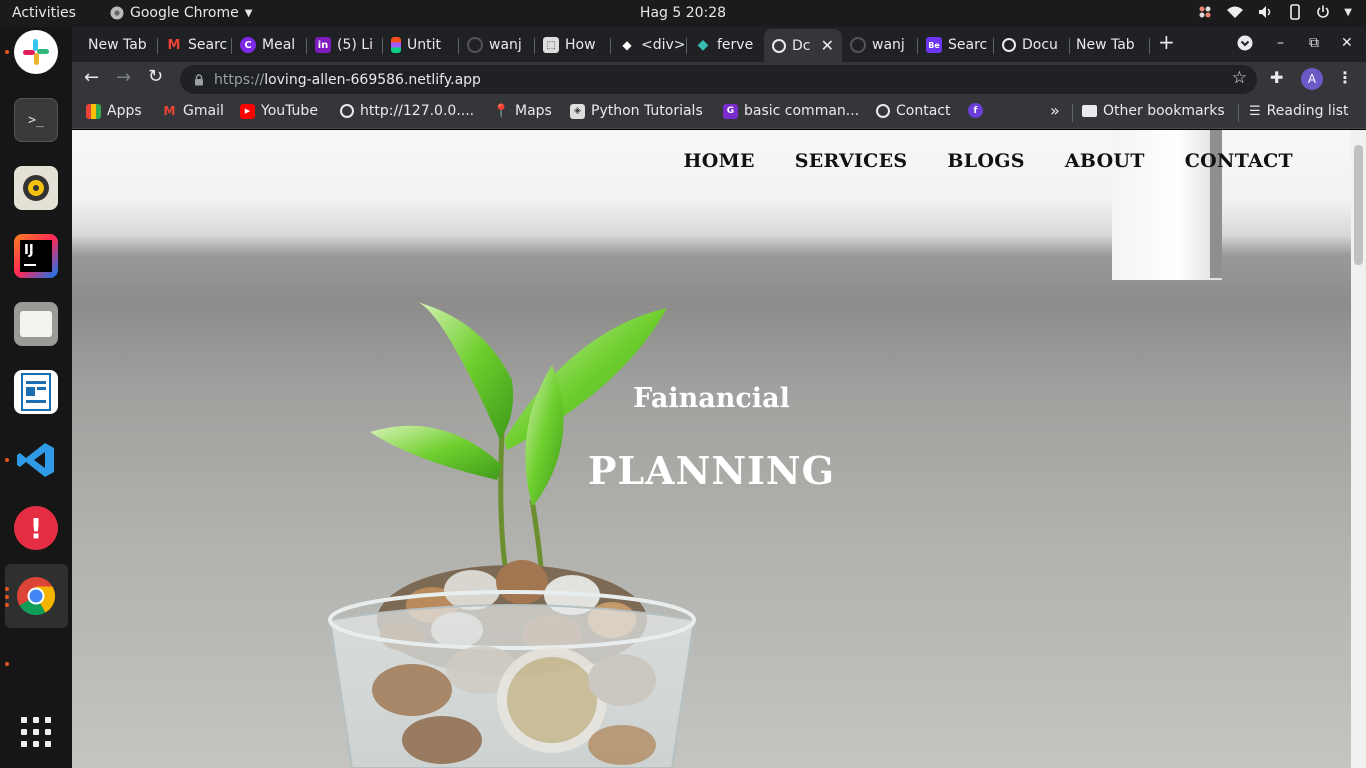 The image size is (1366, 768). What do you see at coordinates (501, 111) in the screenshot?
I see `maps-icon: 📍` at bounding box center [501, 111].